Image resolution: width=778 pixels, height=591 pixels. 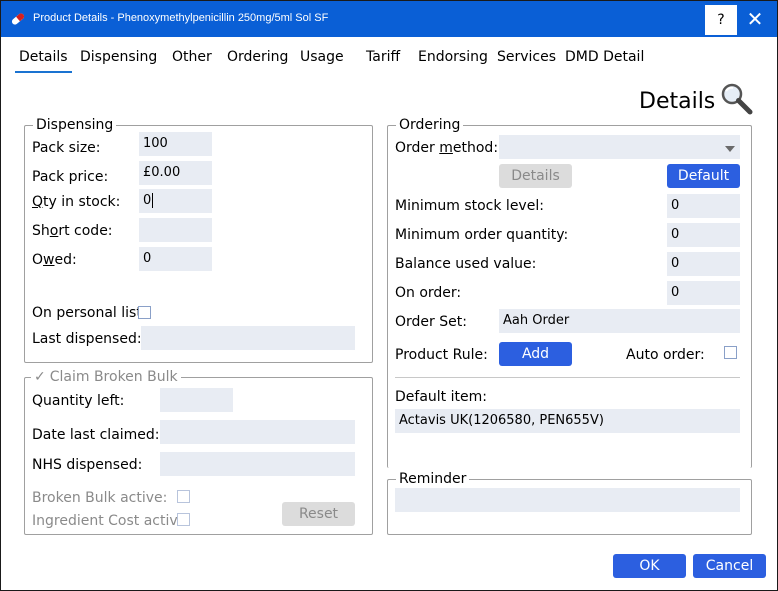 I want to click on tab-tariff: Tariff, so click(x=383, y=60).